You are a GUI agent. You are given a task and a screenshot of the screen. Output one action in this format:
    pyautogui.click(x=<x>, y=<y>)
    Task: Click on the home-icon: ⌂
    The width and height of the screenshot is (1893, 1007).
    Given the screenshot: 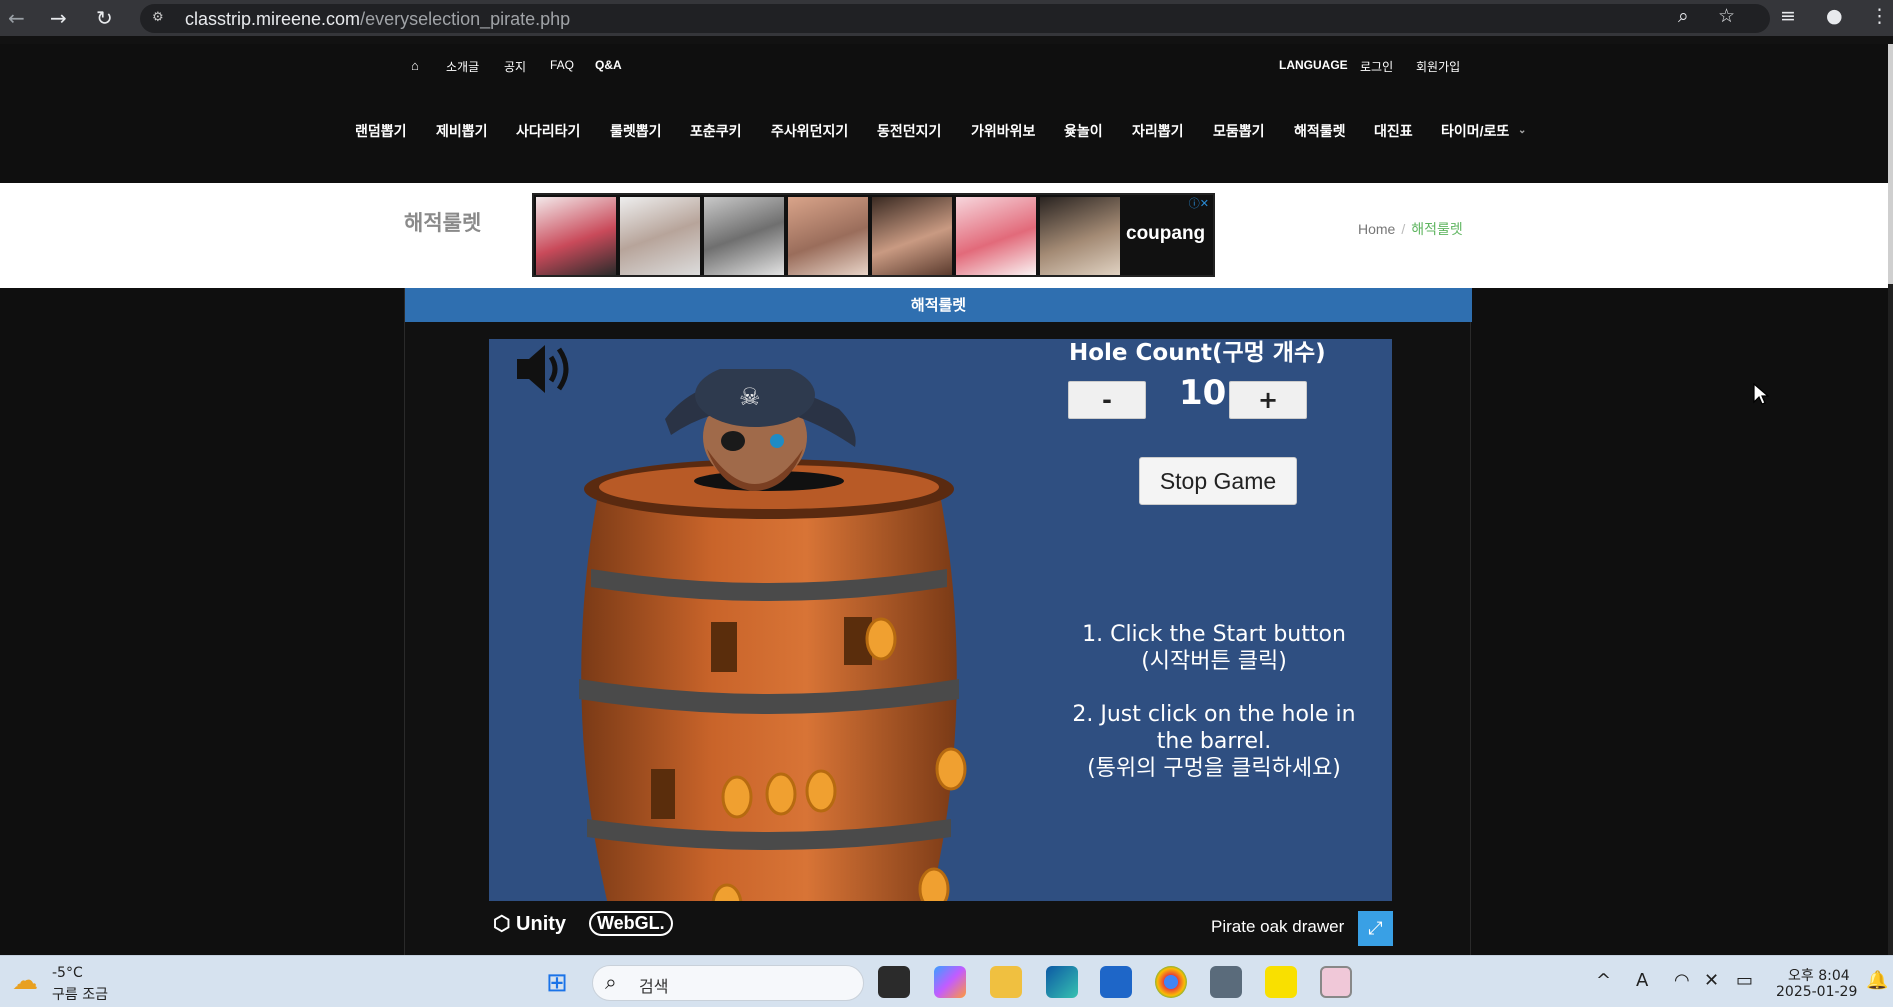 What is the action you would take?
    pyautogui.click(x=415, y=65)
    